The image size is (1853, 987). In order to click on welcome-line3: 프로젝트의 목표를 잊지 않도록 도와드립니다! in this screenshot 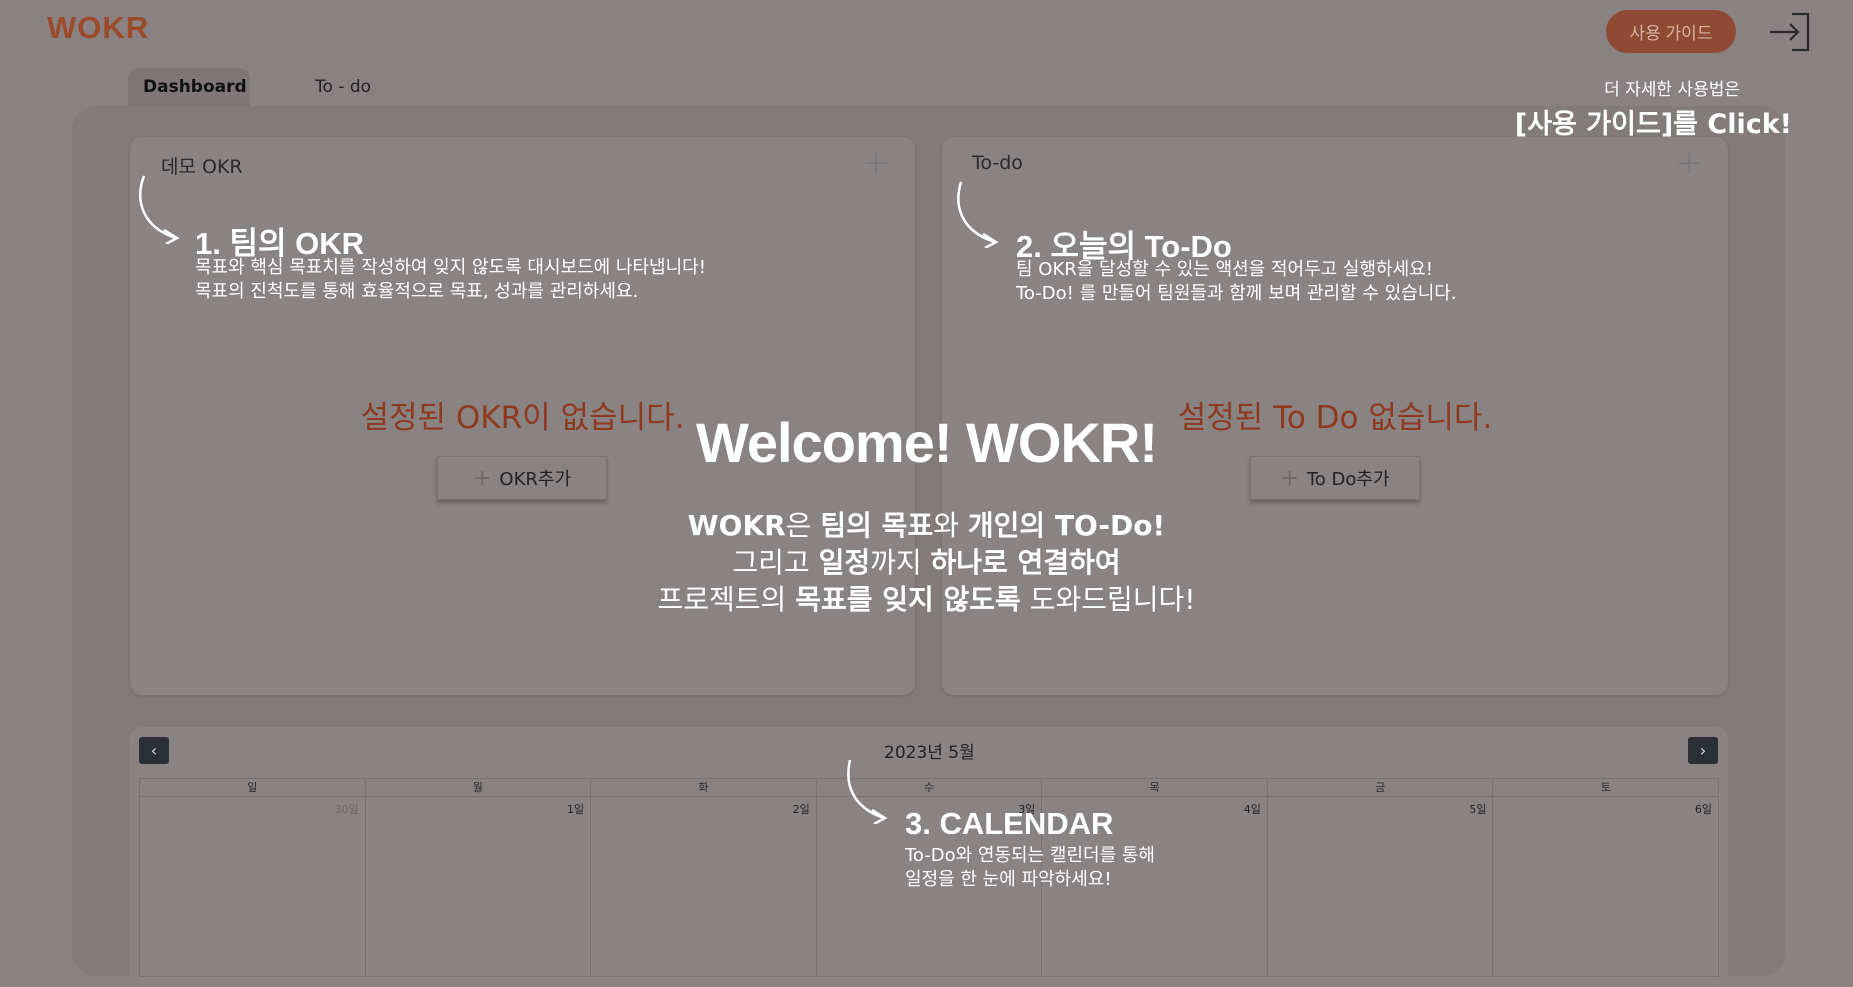, I will do `click(926, 599)`.